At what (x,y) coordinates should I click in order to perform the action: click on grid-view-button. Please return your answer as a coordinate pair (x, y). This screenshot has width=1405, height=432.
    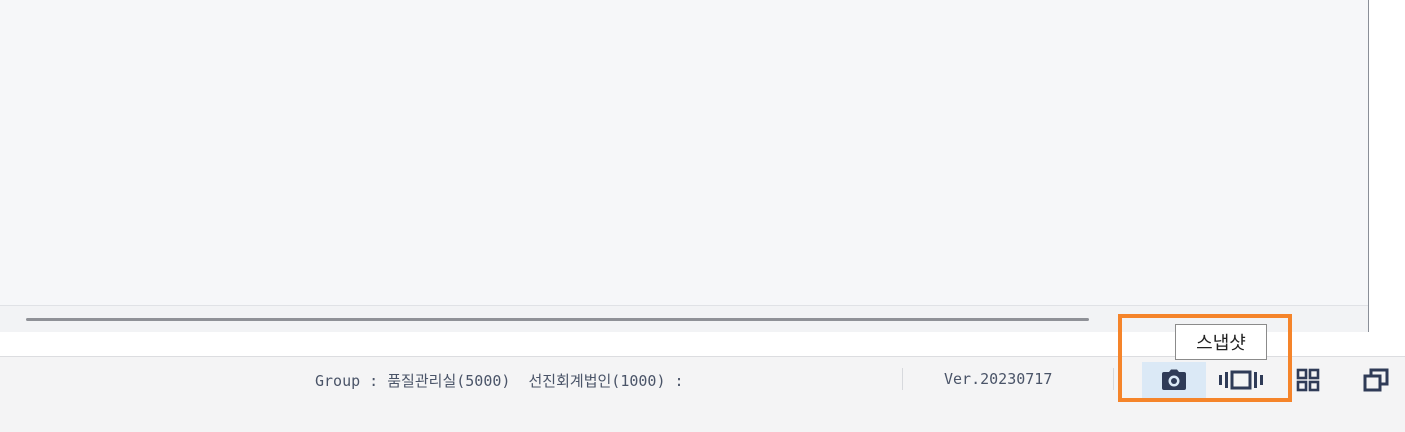
    Looking at the image, I should click on (1308, 380).